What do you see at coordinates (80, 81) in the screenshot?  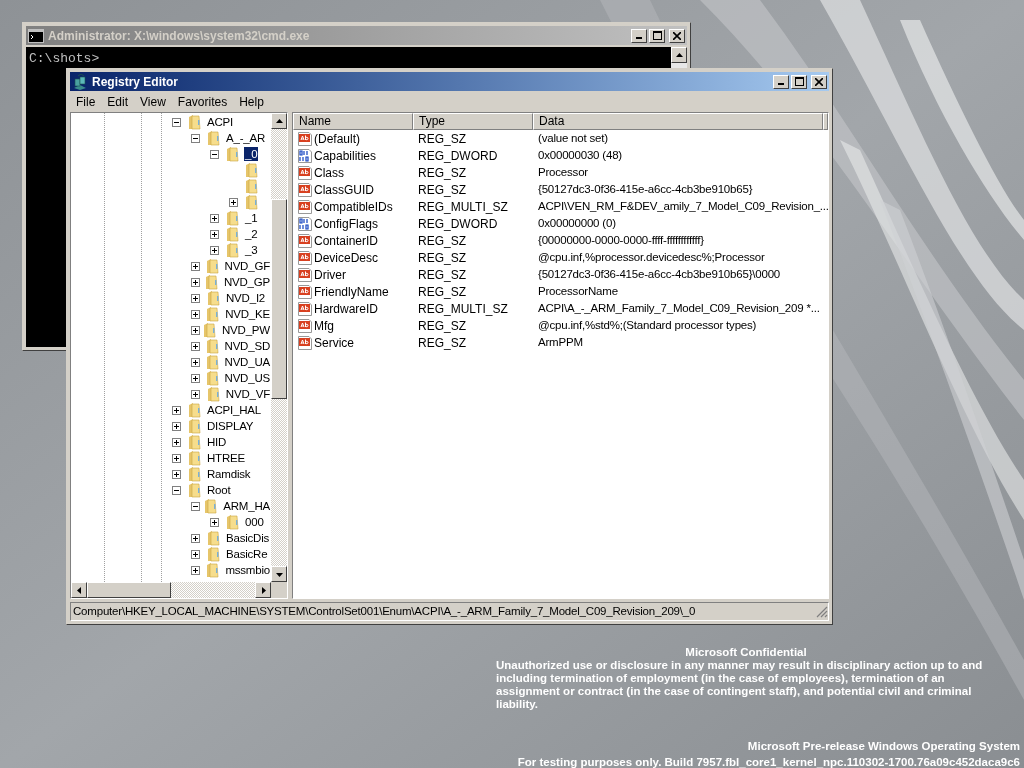 I see `registry-app-icon` at bounding box center [80, 81].